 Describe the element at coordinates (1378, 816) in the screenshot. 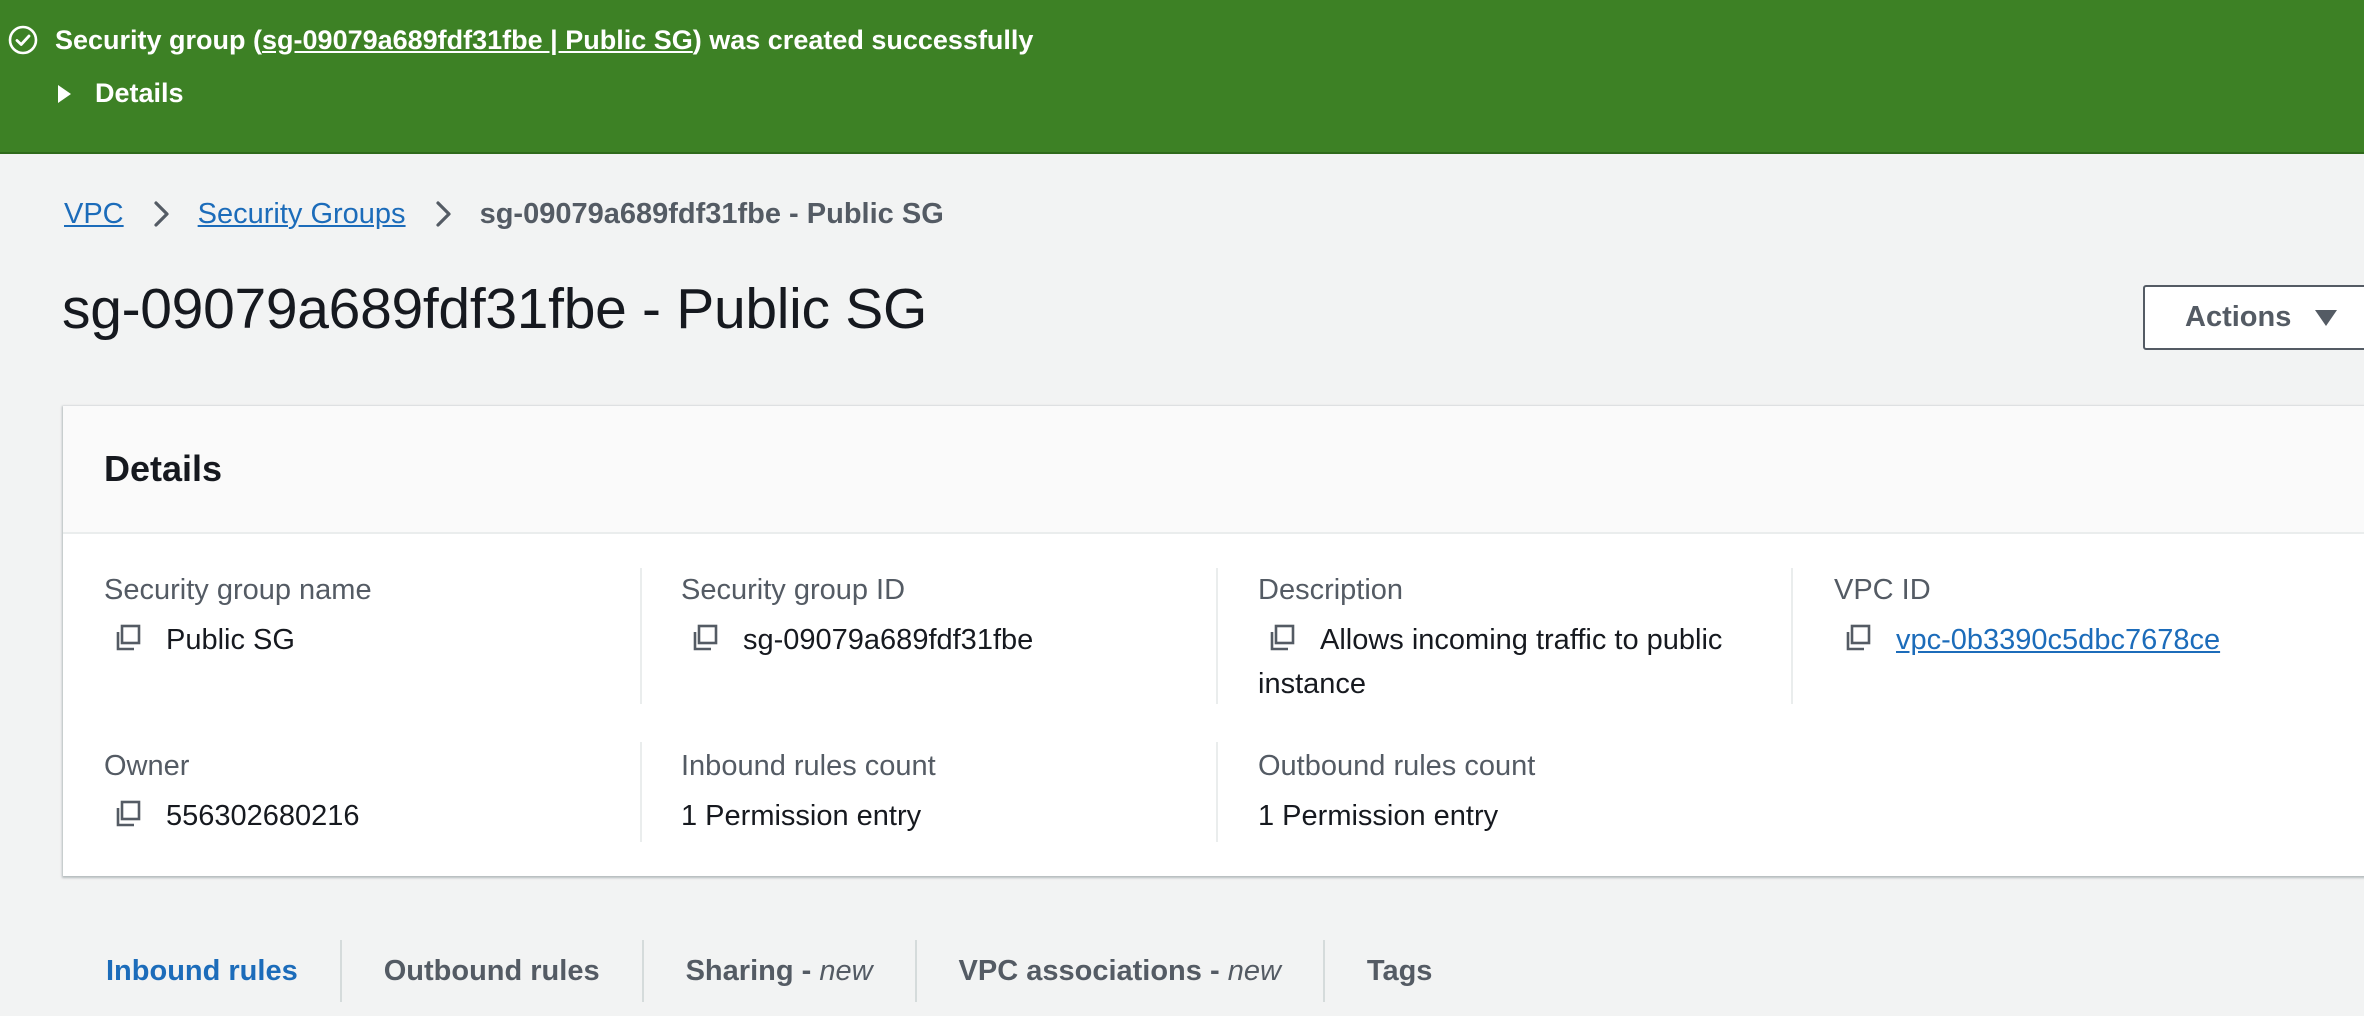

I see `outbound-count-value: 1 Permission entry` at that location.